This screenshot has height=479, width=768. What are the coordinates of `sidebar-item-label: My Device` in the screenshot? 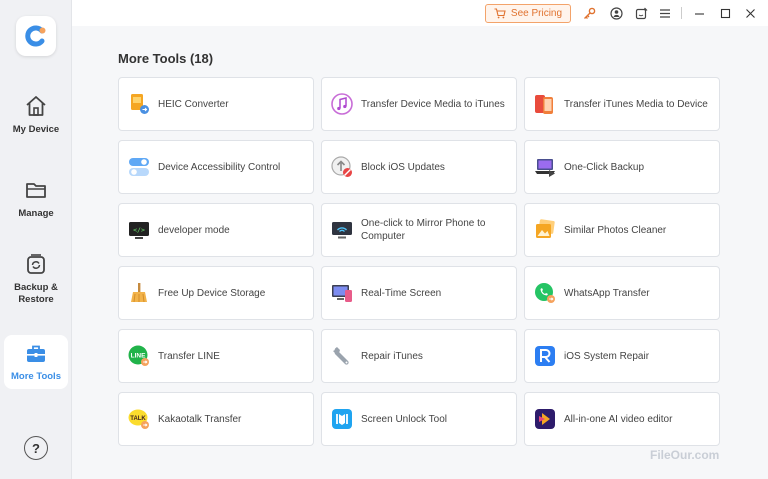 It's located at (36, 129).